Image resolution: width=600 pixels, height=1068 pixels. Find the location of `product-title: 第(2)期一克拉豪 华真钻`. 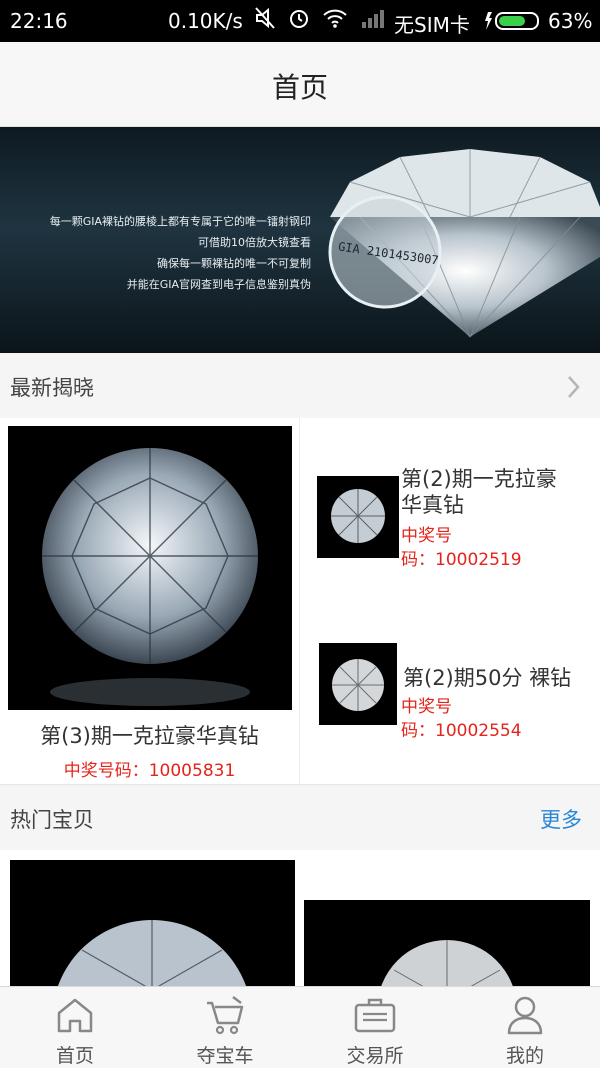

product-title: 第(2)期一克拉豪 华真钻 is located at coordinates (479, 492).